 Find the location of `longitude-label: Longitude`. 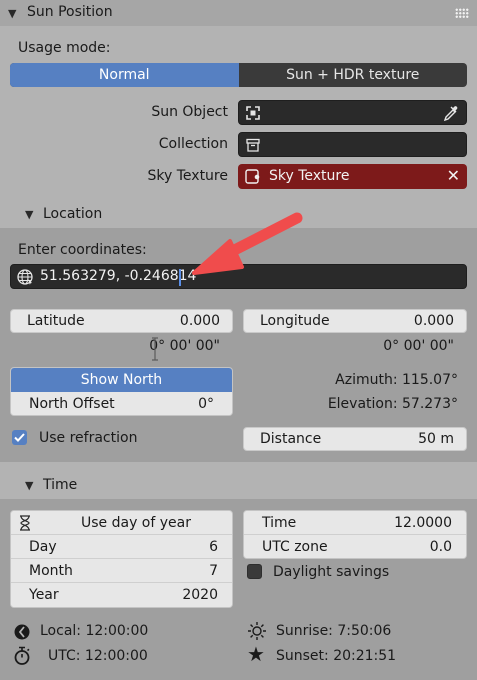

longitude-label: Longitude is located at coordinates (295, 321).